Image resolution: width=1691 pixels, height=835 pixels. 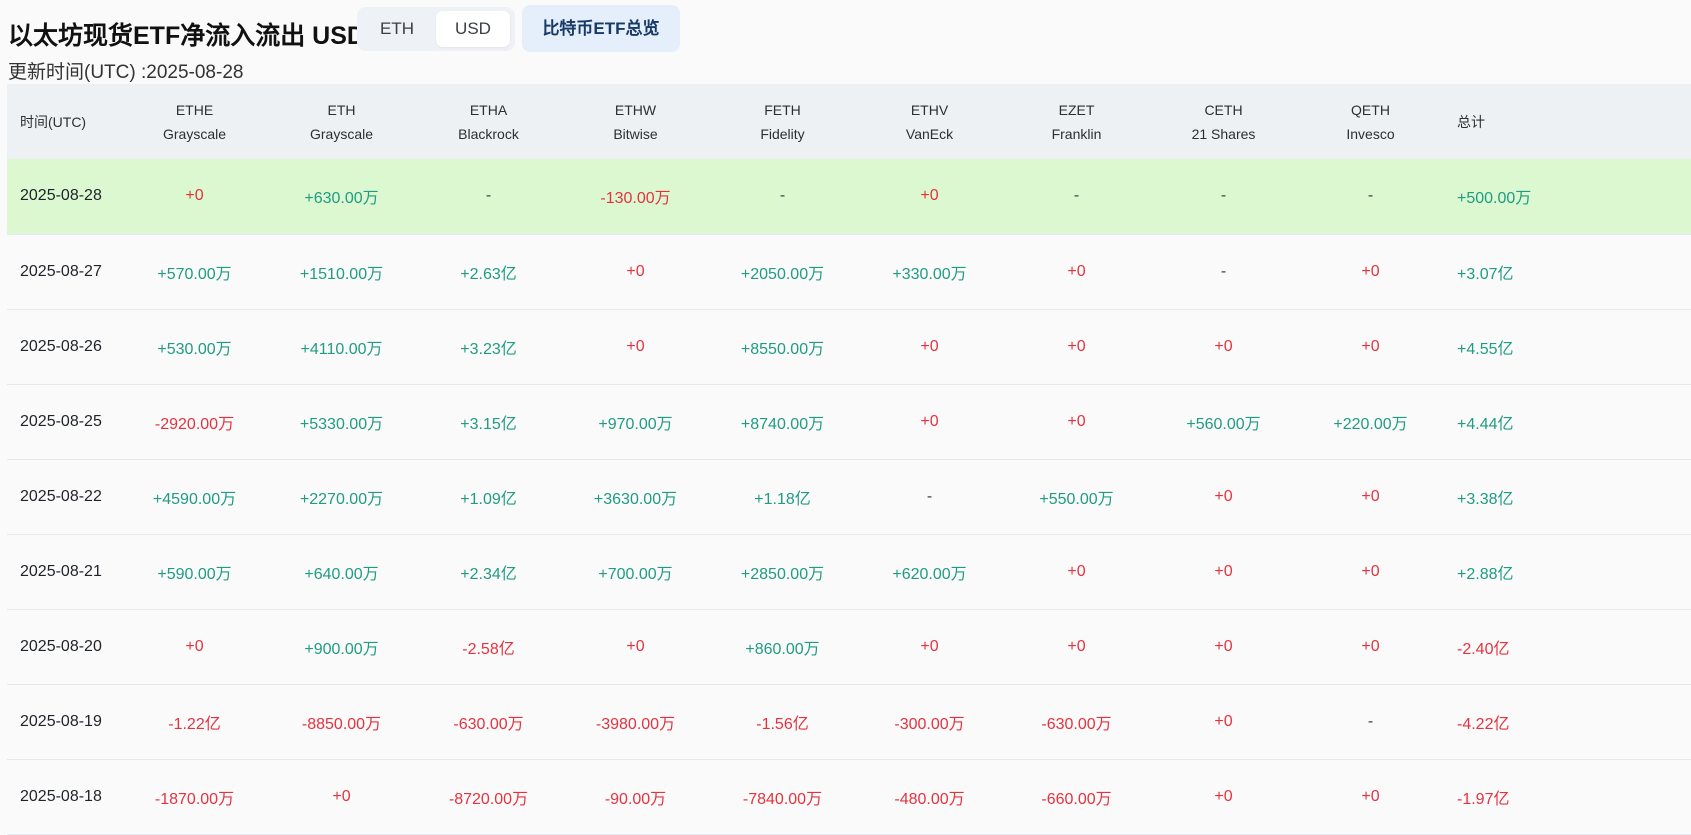 What do you see at coordinates (1485, 349) in the screenshot?
I see `row-total: +4.55亿` at bounding box center [1485, 349].